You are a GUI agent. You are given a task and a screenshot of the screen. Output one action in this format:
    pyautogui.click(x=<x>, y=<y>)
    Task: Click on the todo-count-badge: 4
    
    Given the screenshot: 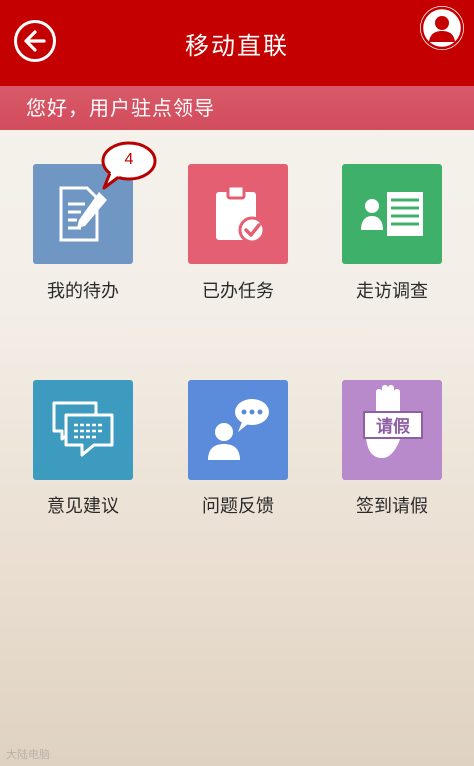 What is the action you would take?
    pyautogui.click(x=129, y=159)
    